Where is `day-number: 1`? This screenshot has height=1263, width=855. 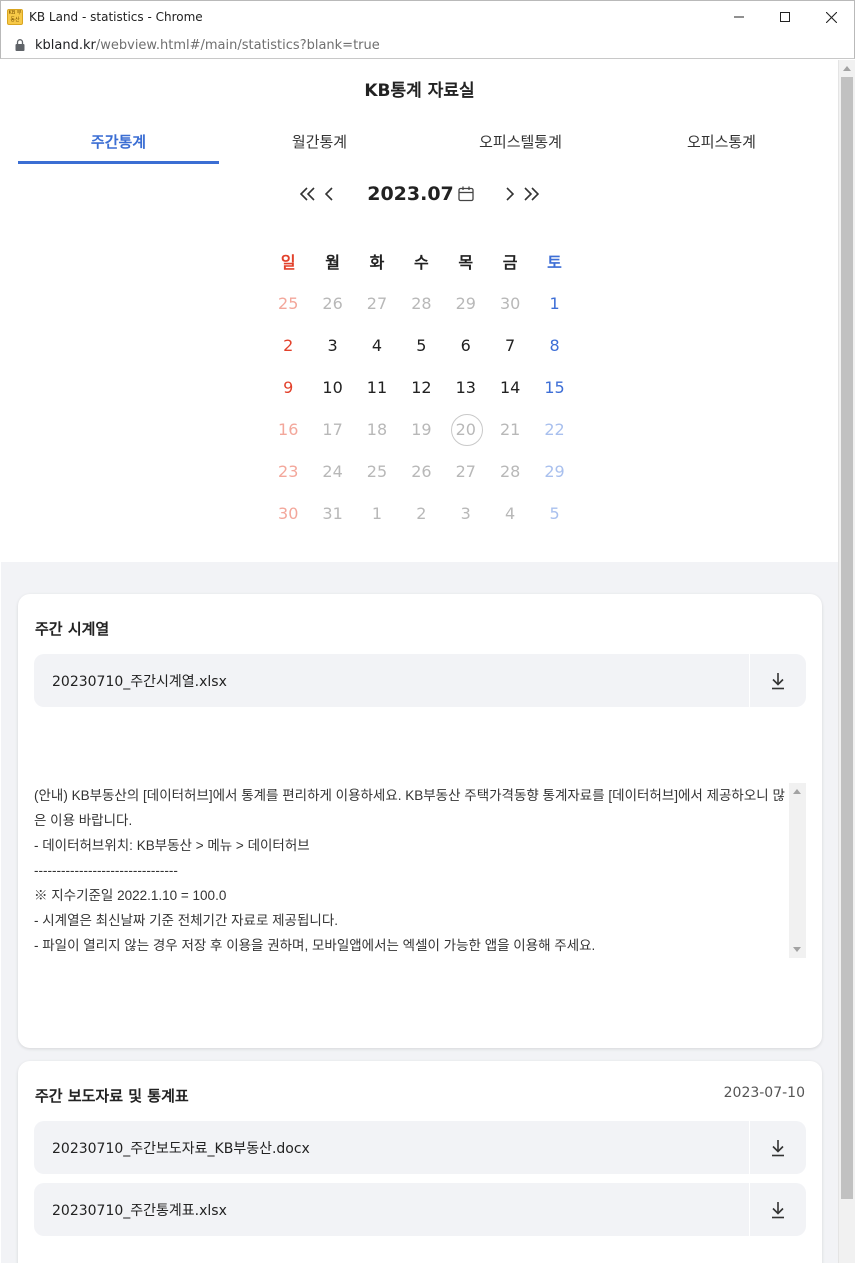 day-number: 1 is located at coordinates (554, 303).